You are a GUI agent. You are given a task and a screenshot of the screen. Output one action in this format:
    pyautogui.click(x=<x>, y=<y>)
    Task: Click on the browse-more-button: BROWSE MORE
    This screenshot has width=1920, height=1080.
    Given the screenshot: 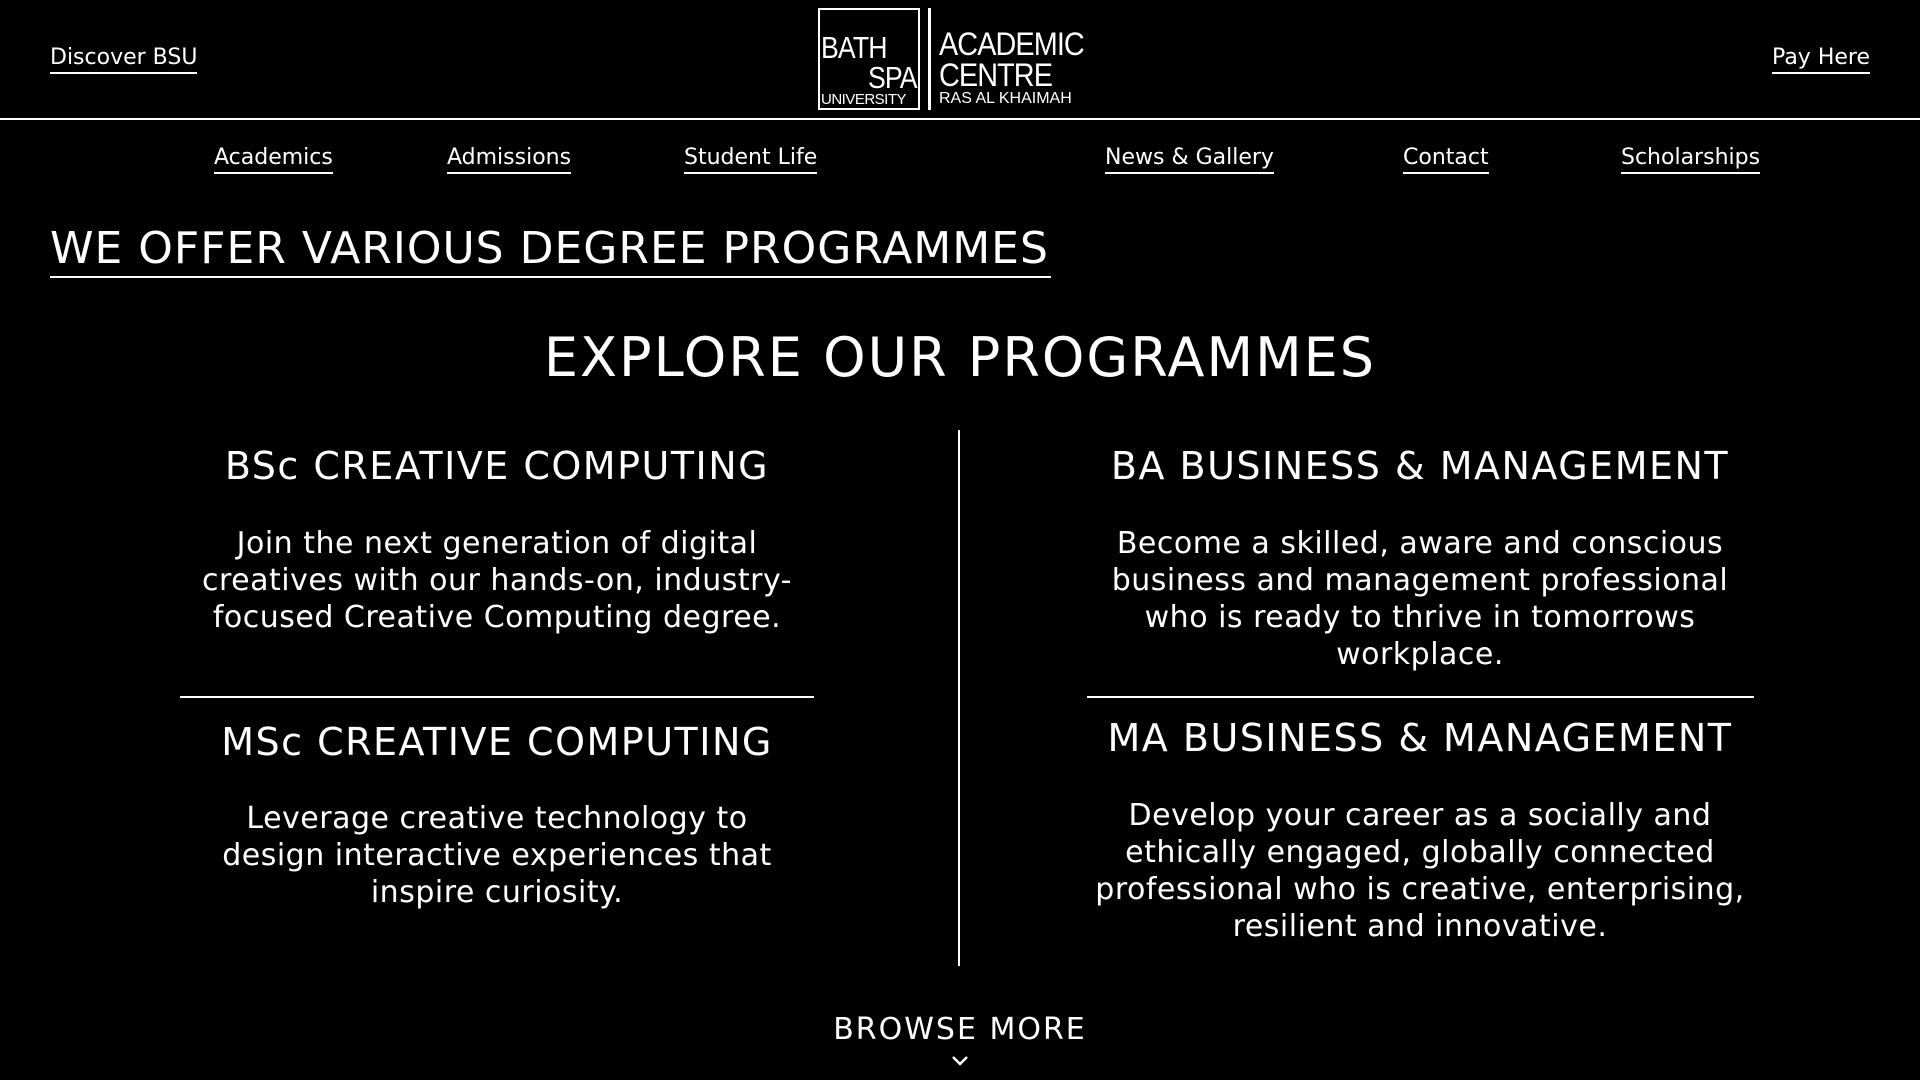 What is the action you would take?
    pyautogui.click(x=960, y=1030)
    